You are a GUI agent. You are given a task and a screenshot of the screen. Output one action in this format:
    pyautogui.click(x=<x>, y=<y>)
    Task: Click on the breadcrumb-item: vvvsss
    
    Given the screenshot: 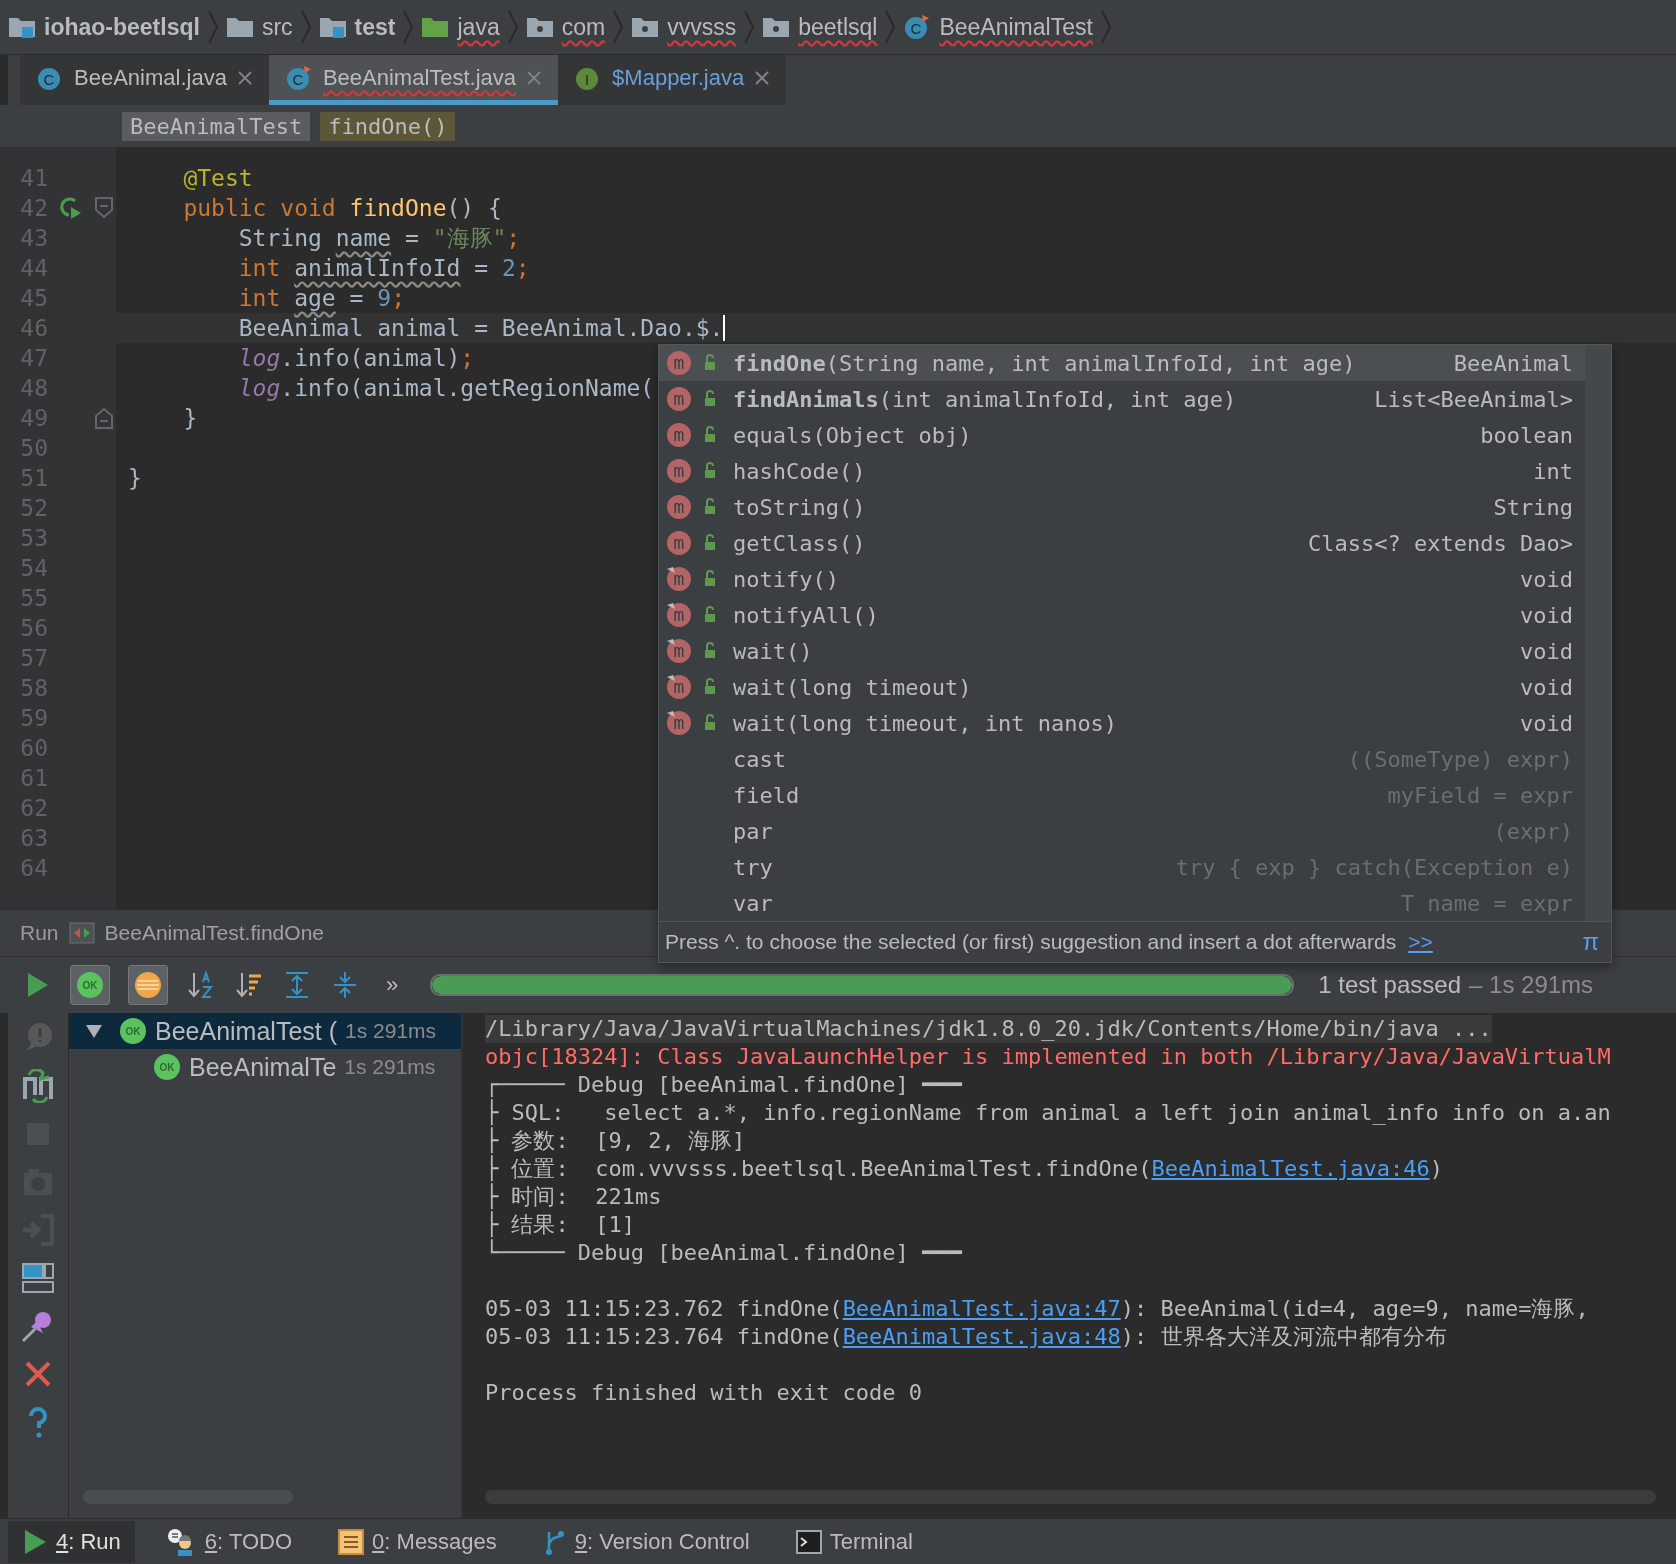 What is the action you would take?
    pyautogui.click(x=689, y=27)
    